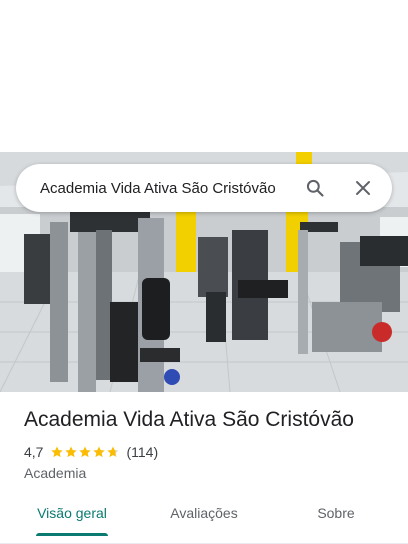 The height and width of the screenshot is (544, 408). I want to click on search-input: Academia Vida Ativa São Cristóvão, so click(159, 188).